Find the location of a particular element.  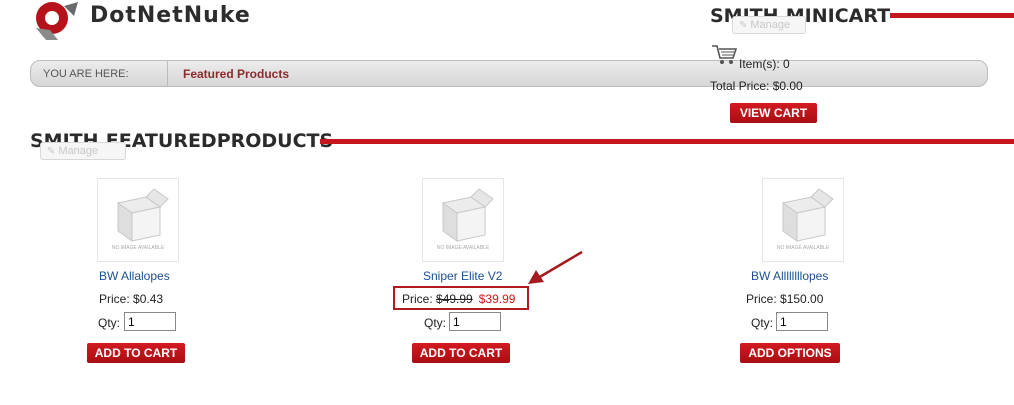

add-options-button: ADD OPTIONS is located at coordinates (790, 353).